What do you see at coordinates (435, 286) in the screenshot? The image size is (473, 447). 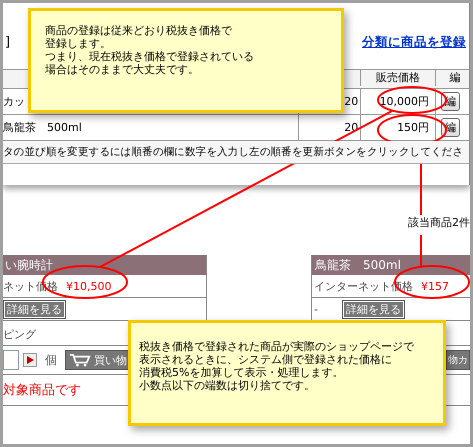 I see `product-price: ¥157` at bounding box center [435, 286].